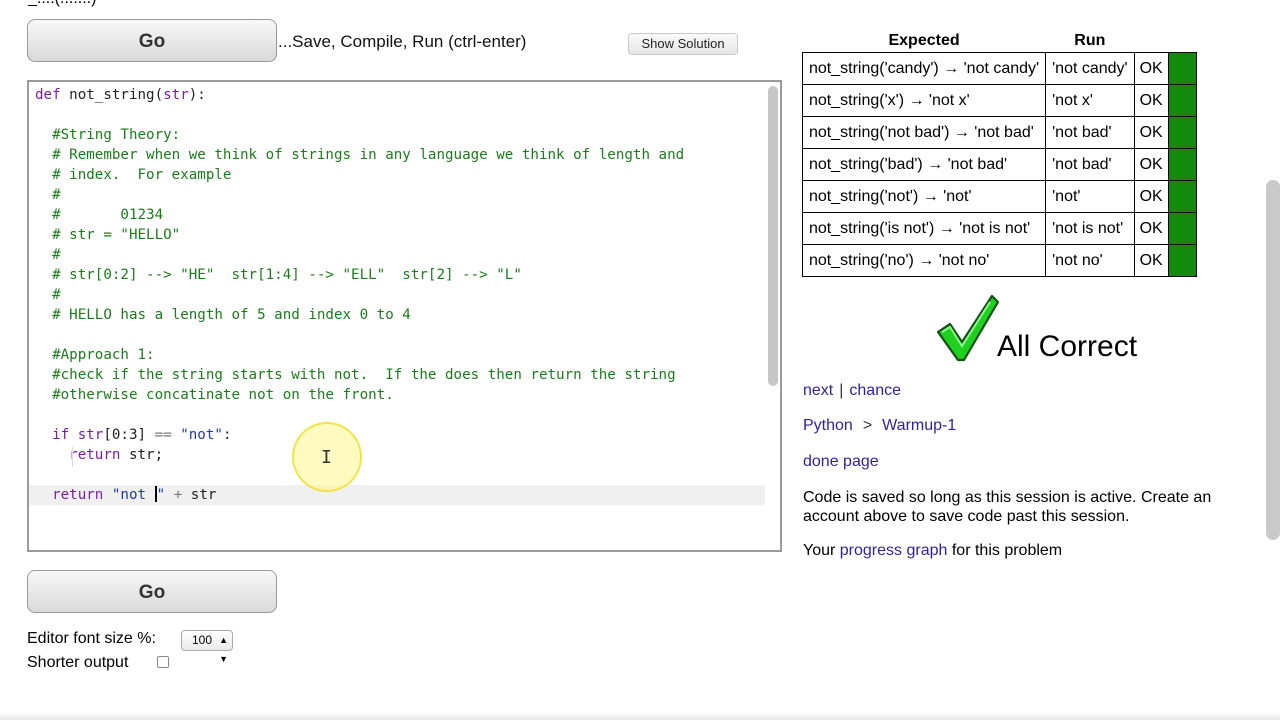  What do you see at coordinates (95, 355) in the screenshot?
I see `code-token: #Approach 1:` at bounding box center [95, 355].